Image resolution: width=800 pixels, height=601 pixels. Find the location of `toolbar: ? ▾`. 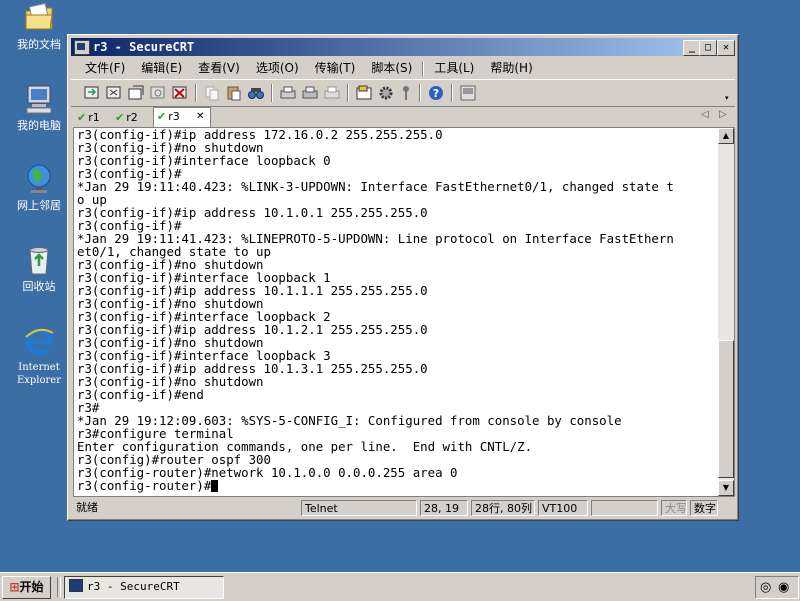

toolbar: ? ▾ is located at coordinates (403, 93).